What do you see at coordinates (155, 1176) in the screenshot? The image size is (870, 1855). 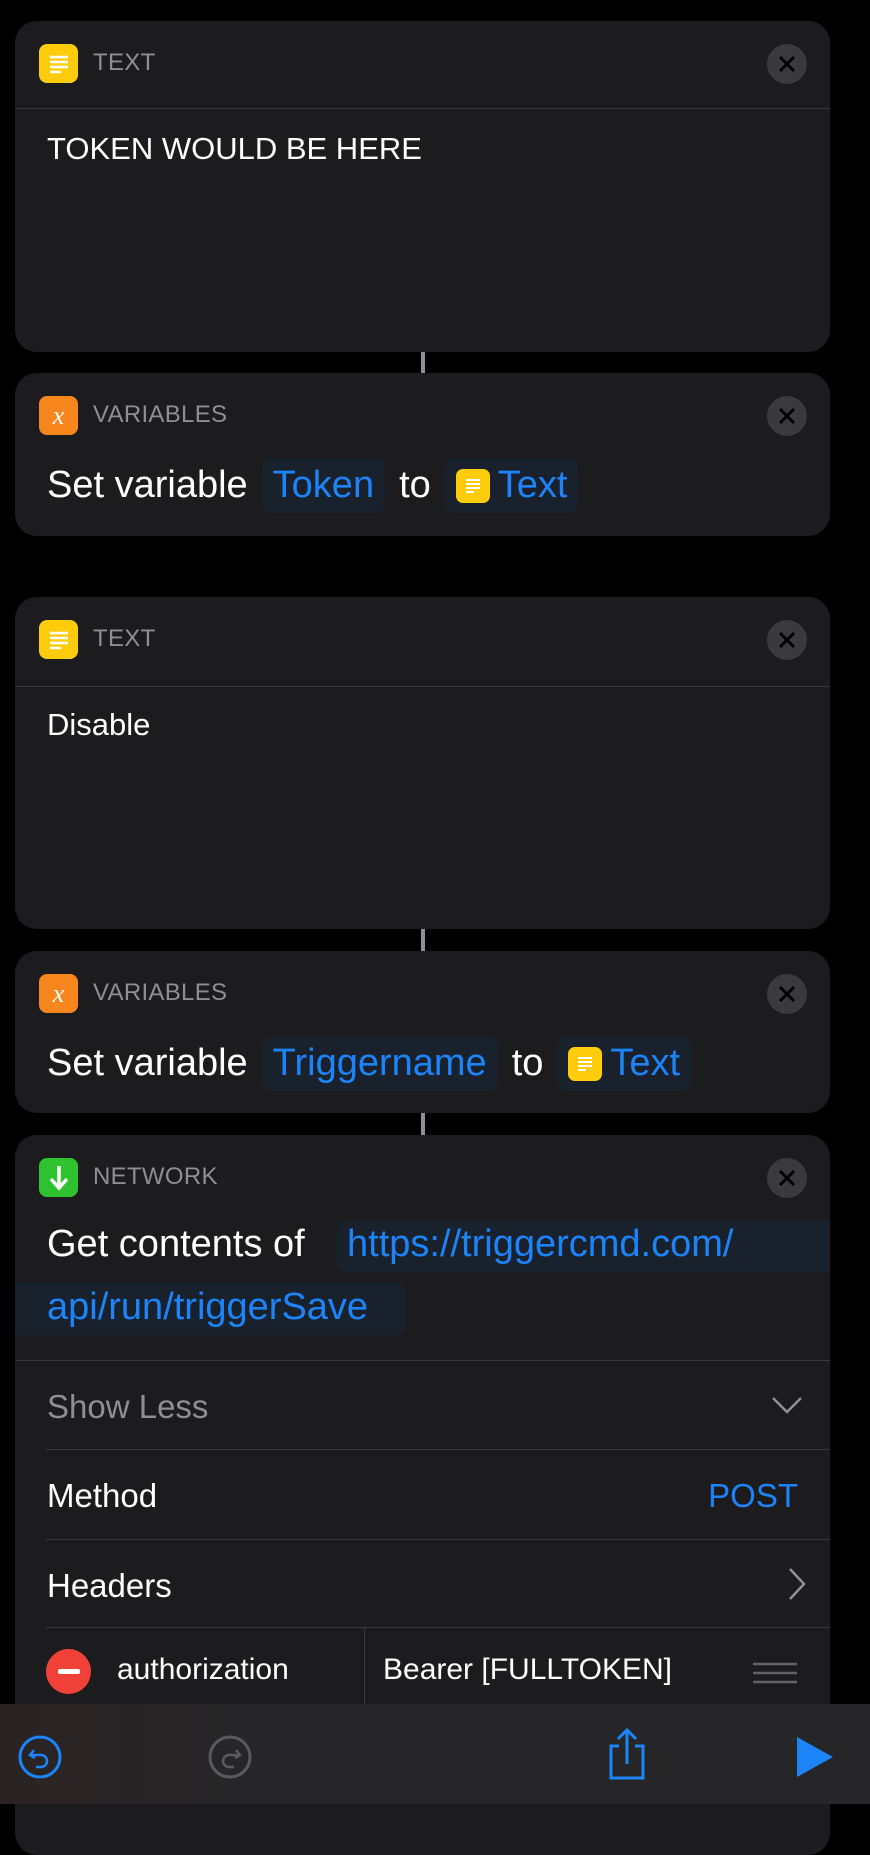 I see `action-category: NETWORK` at bounding box center [155, 1176].